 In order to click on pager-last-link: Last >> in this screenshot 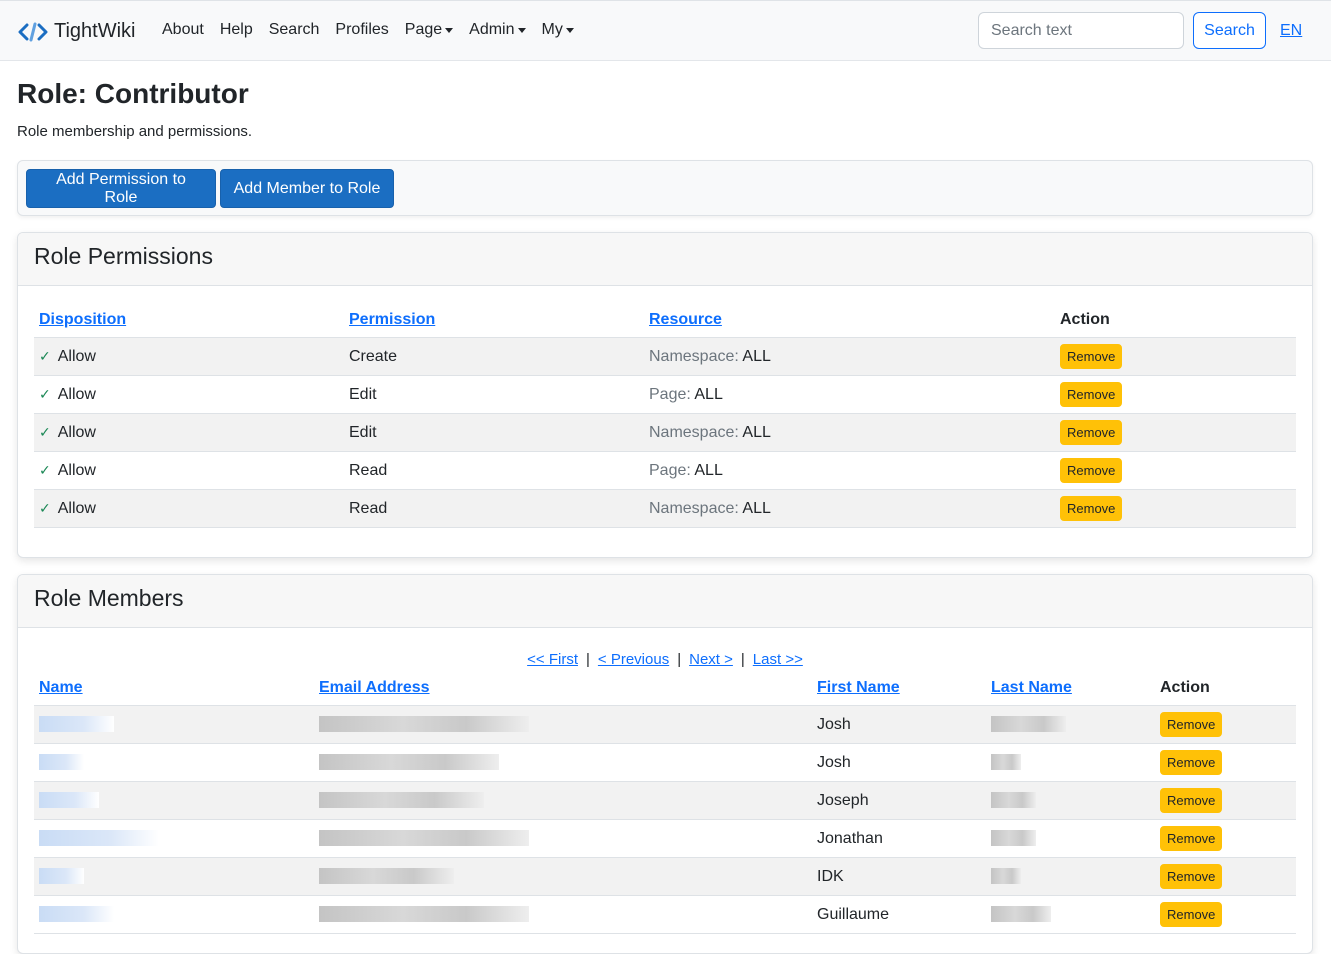, I will do `click(778, 659)`.